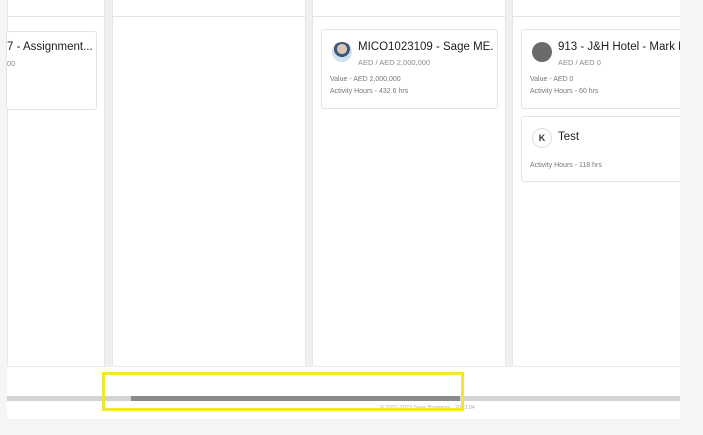 Image resolution: width=703 pixels, height=435 pixels. I want to click on deal-card: 7 - Assignment... 00, so click(51, 70).